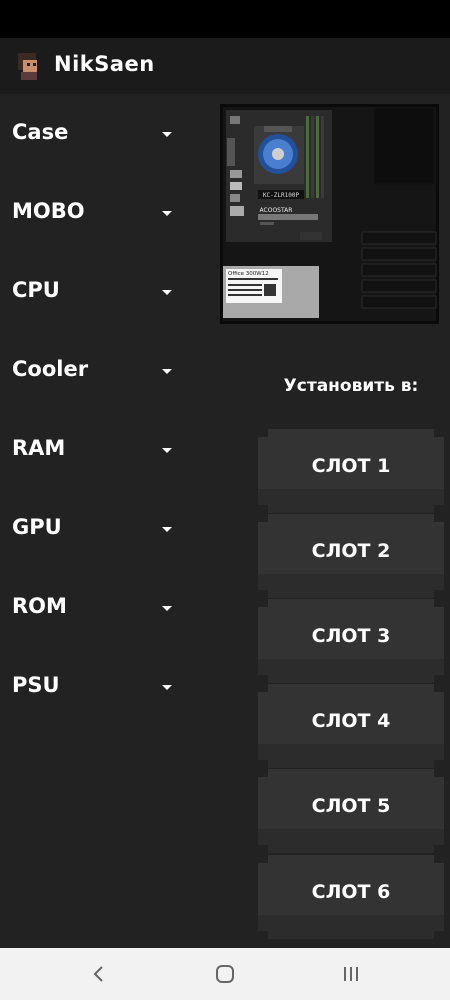 Image resolution: width=450 pixels, height=1000 pixels. Describe the element at coordinates (100, 687) in the screenshot. I see `menu-item-psu: PSU` at that location.